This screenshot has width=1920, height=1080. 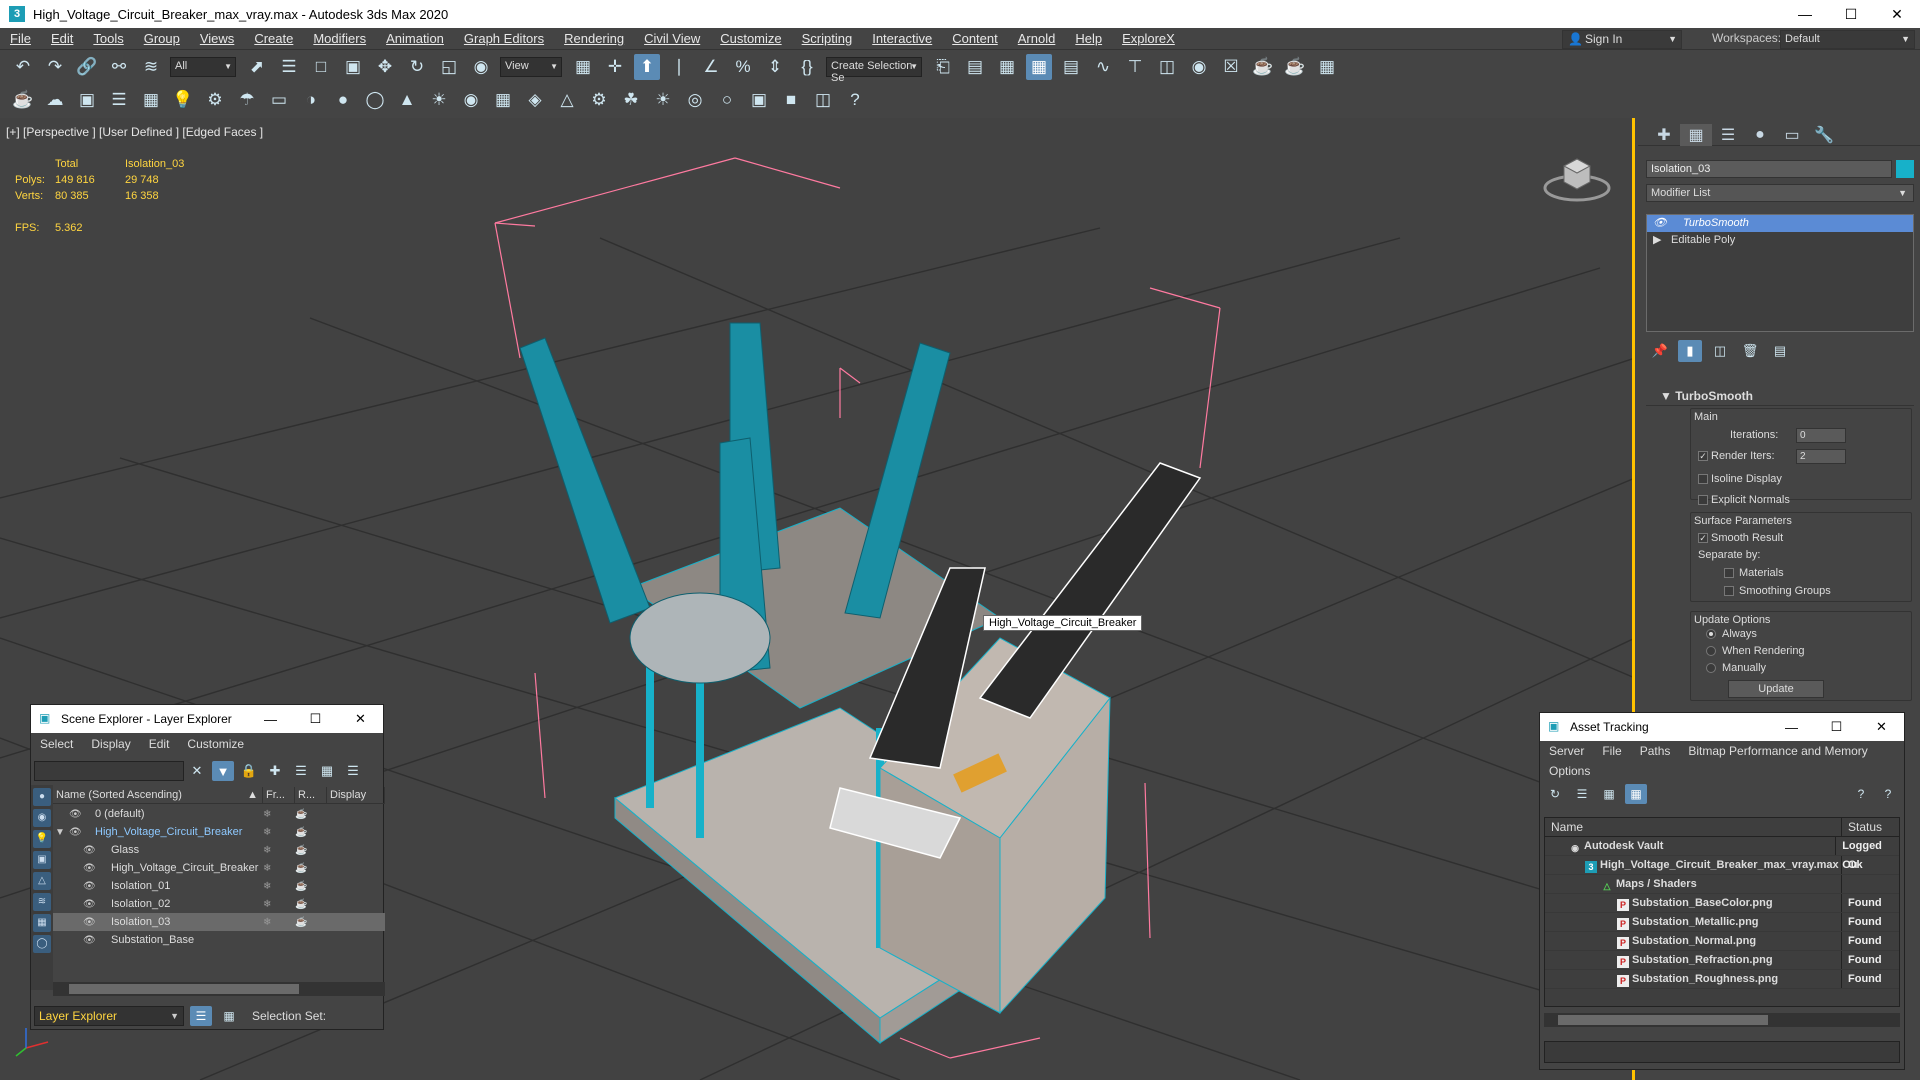 I want to click on table-row: ◉ Autodesk Vault Logged Ou, so click(x=1722, y=854).